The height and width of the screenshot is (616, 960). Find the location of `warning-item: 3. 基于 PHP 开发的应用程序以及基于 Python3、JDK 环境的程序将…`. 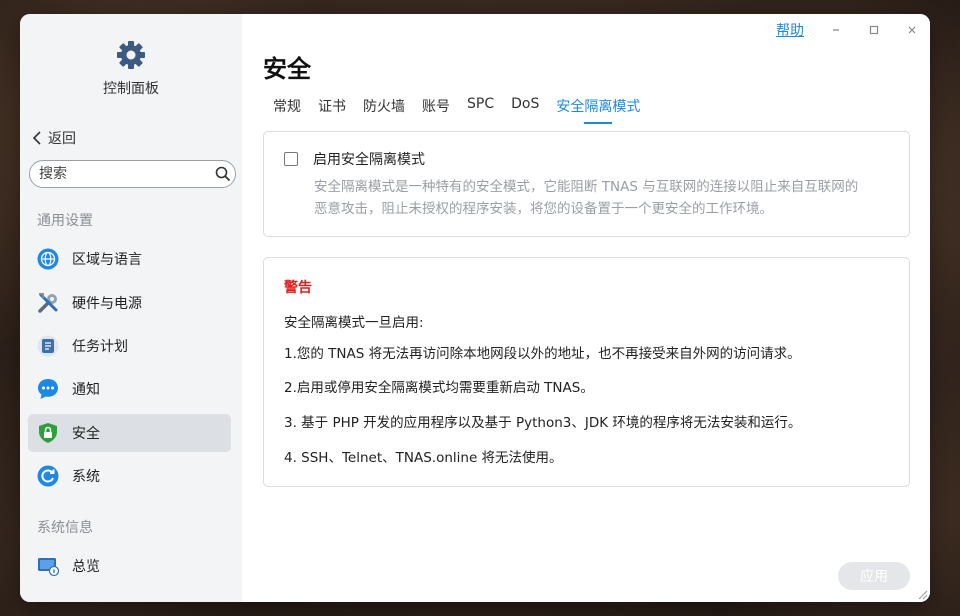

warning-item: 3. 基于 PHP 开发的应用程序以及基于 Python3、JDK 环境的程序将… is located at coordinates (543, 423).